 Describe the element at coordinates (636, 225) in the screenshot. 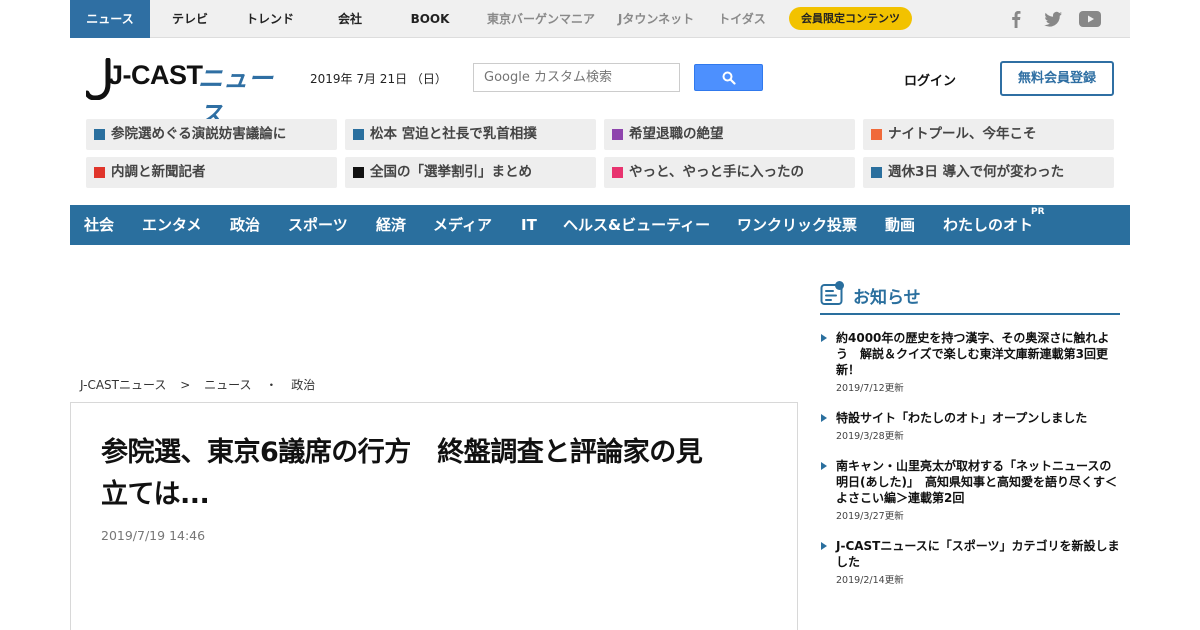

I see `category-health-beauty: ヘルス&ビューティー` at that location.